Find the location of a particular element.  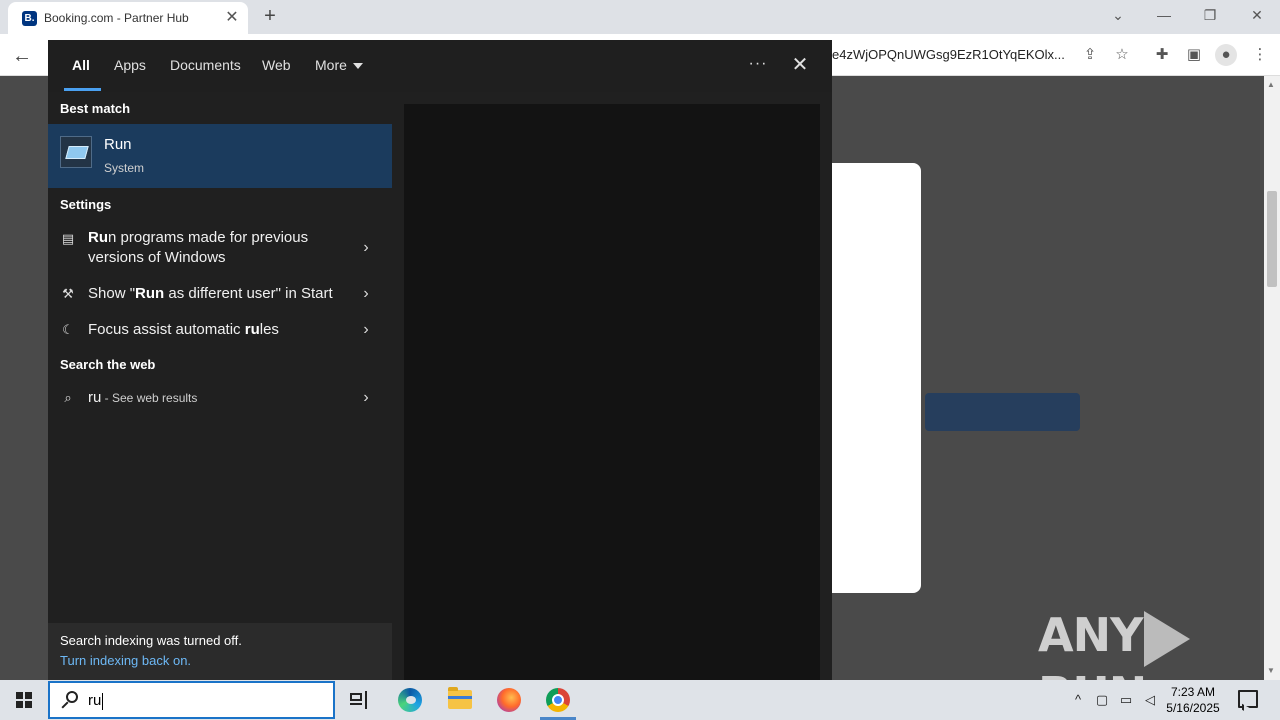

anyrun-watermark-logo: ANYRUN is located at coordinates (1138, 664).